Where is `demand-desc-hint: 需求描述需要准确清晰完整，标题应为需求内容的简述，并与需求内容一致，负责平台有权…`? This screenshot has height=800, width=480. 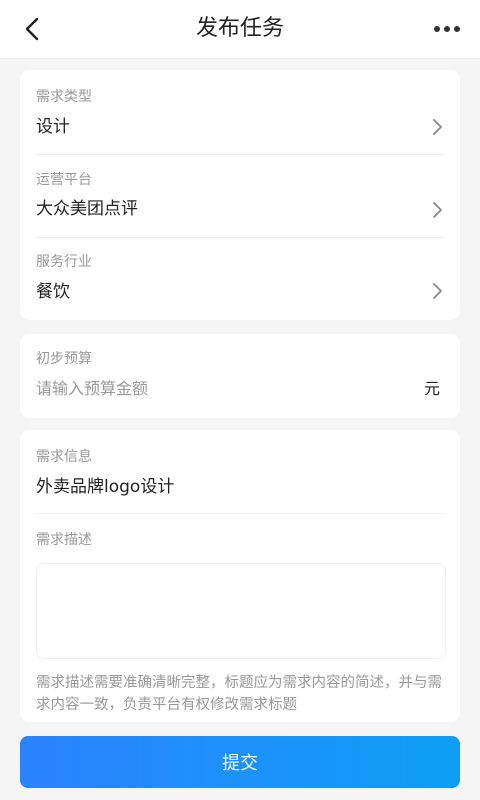
demand-desc-hint: 需求描述需要准确清晰完整，标题应为需求内容的简述，并与需求内容一致，负责平台有权… is located at coordinates (239, 694).